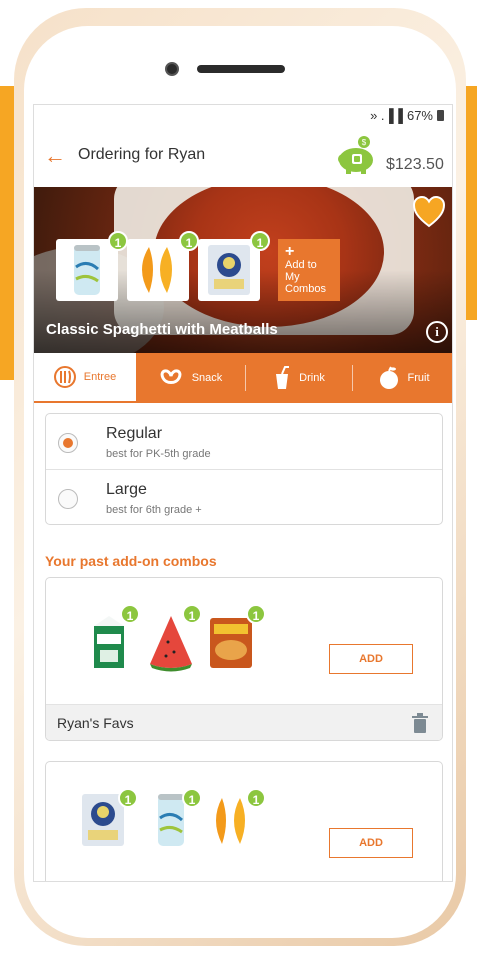  I want to click on drink-icon, so click(283, 377).